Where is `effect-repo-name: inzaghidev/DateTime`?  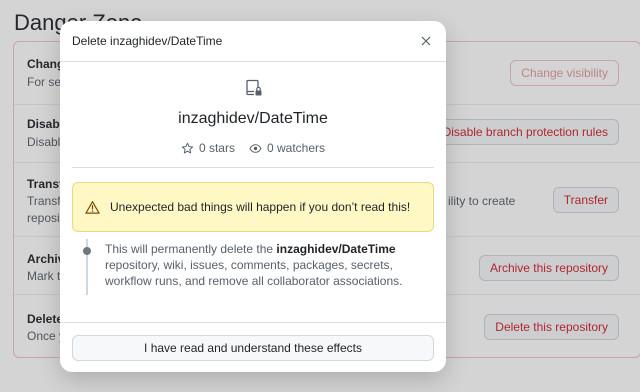
effect-repo-name: inzaghidev/DateTime is located at coordinates (336, 249).